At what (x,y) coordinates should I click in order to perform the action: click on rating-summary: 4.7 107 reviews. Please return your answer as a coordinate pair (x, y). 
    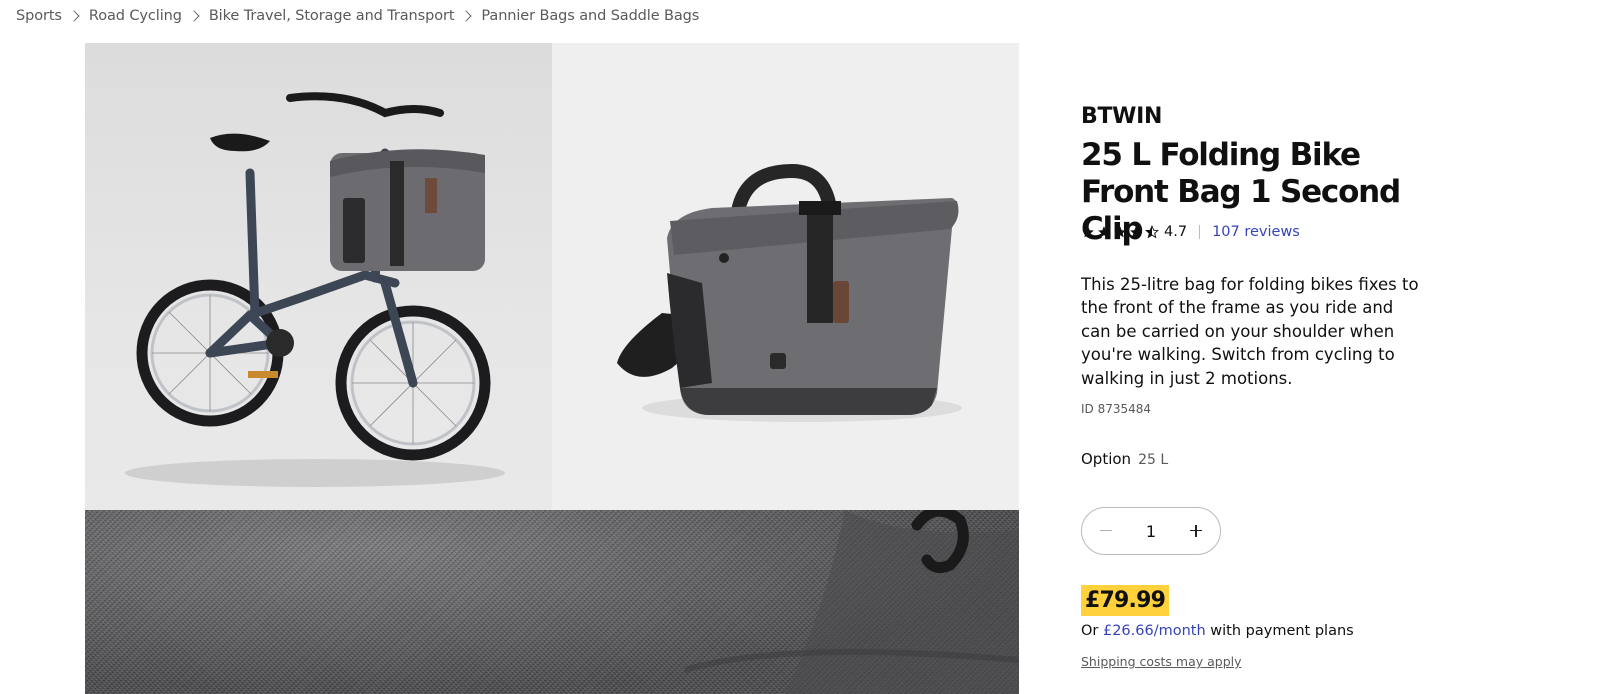
    Looking at the image, I should click on (1190, 232).